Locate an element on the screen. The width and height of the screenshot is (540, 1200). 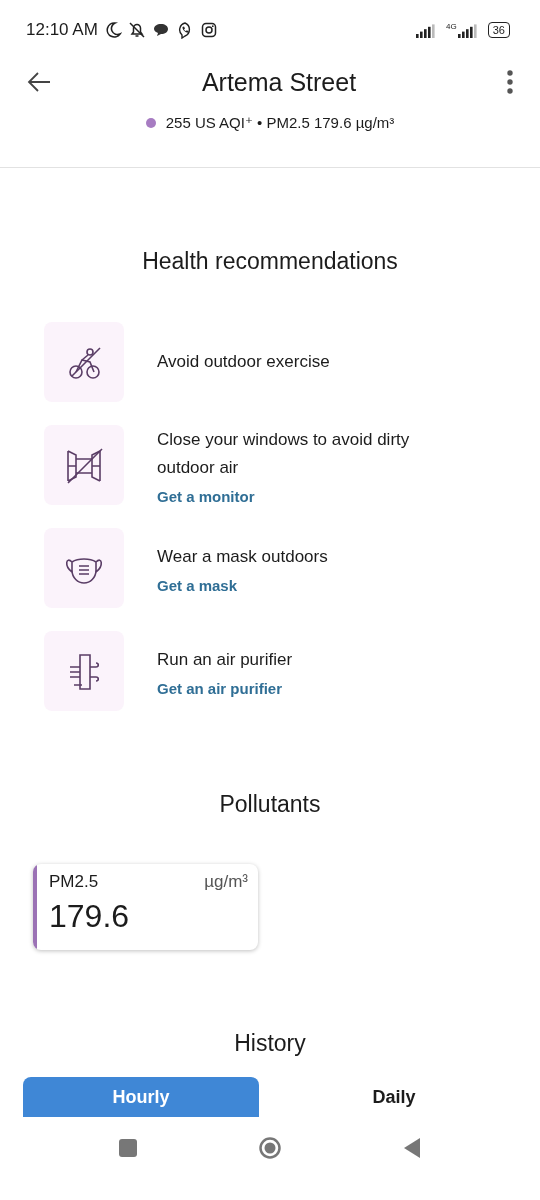
section-heading: History is located at coordinates (270, 1043).